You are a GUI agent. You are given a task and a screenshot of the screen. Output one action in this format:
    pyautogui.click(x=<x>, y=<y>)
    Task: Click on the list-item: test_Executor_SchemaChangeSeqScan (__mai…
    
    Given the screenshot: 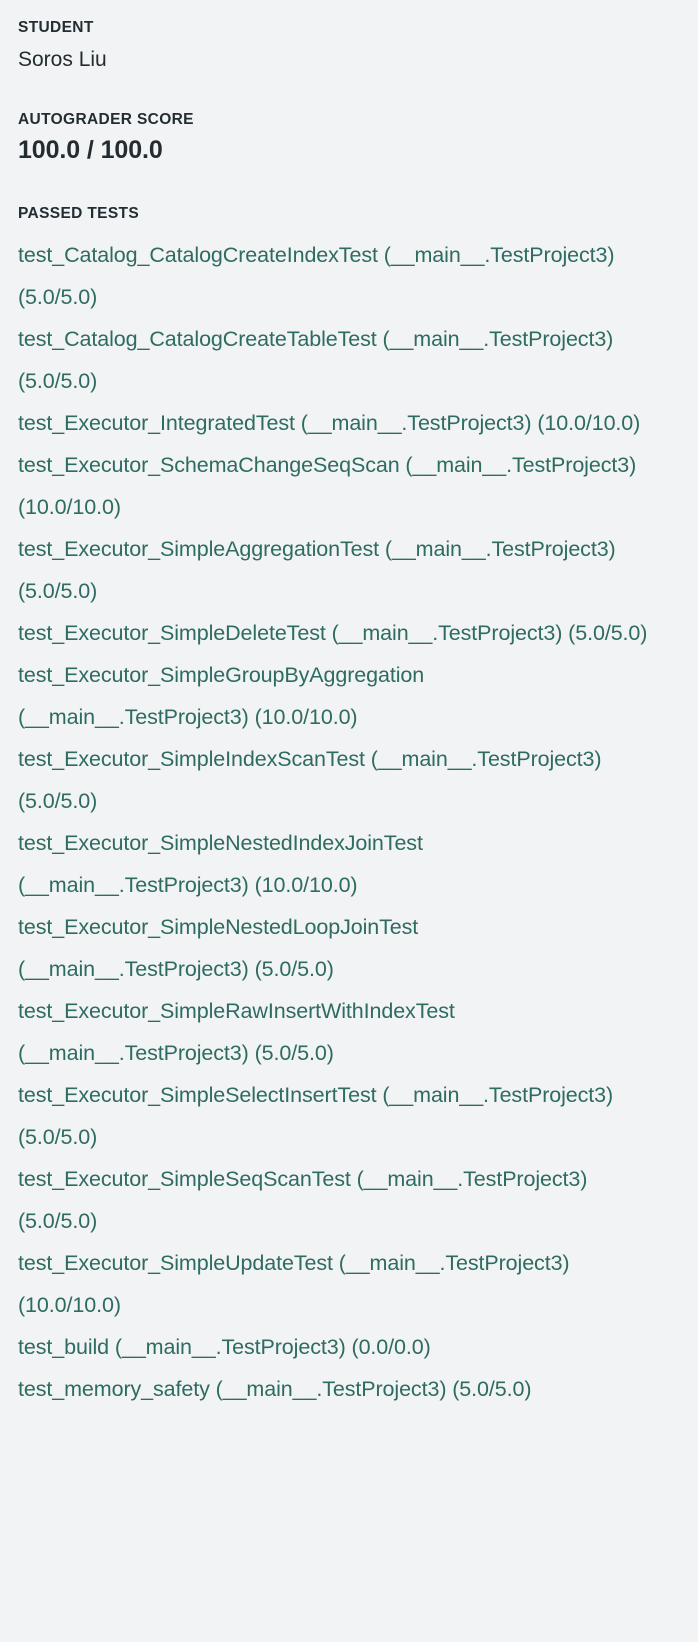 What is the action you would take?
    pyautogui.click(x=327, y=485)
    